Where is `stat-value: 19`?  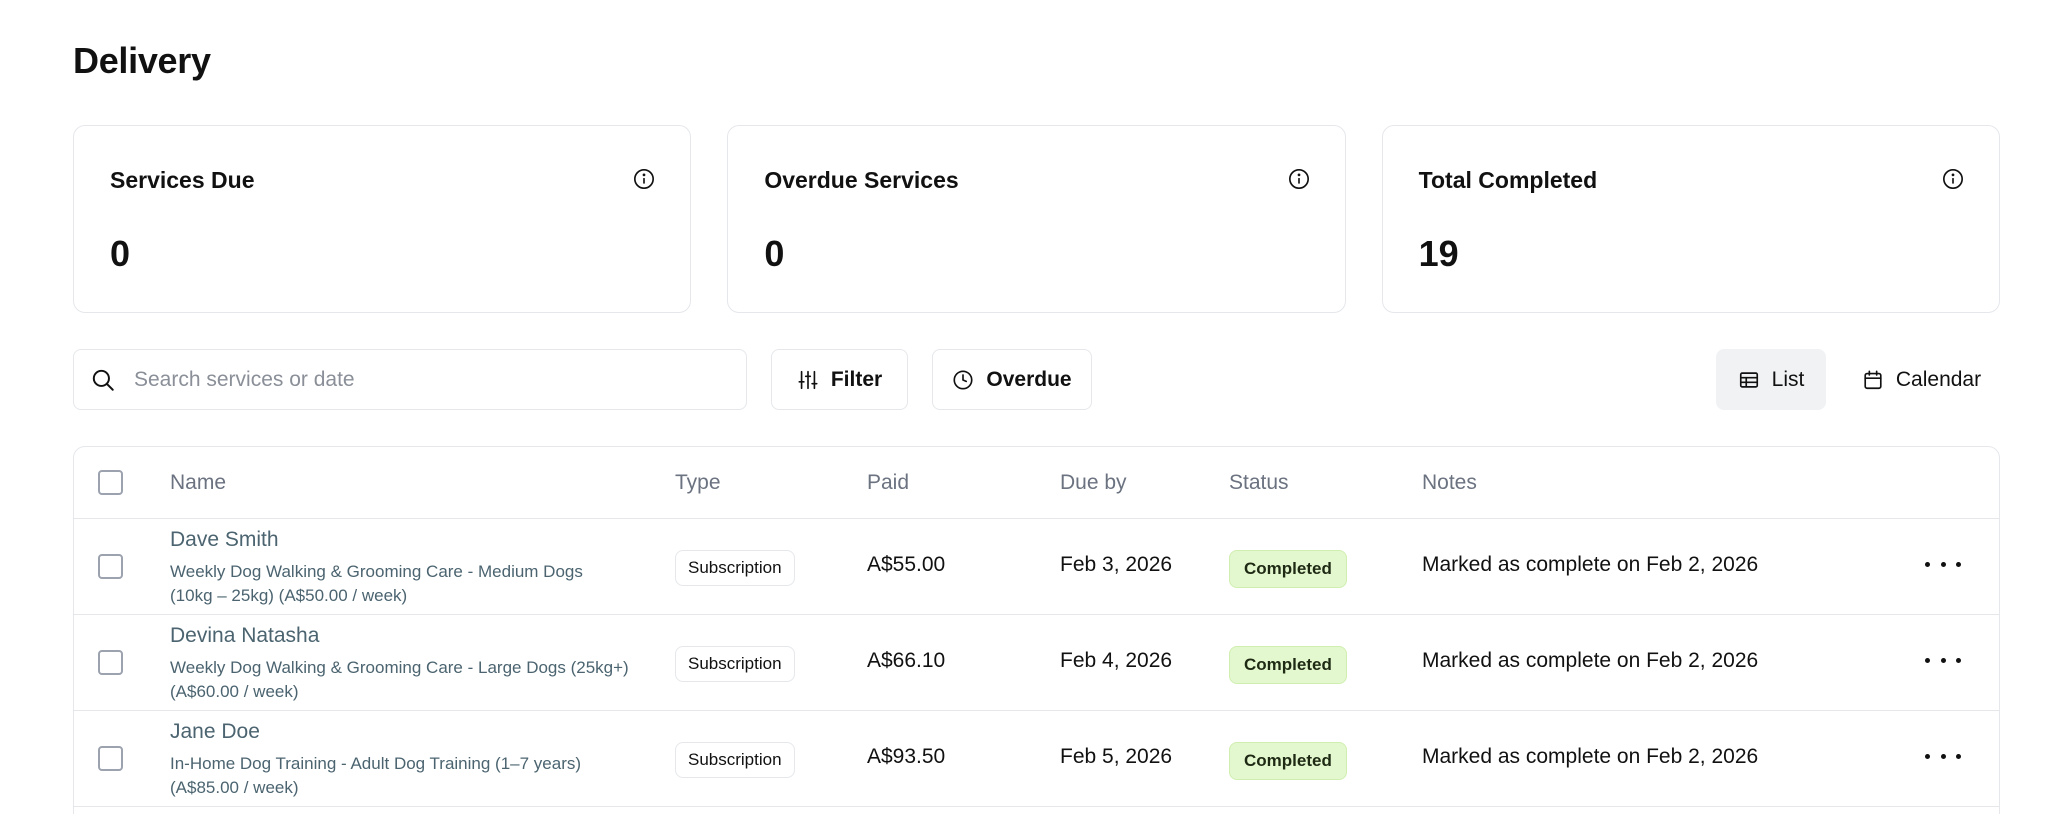 stat-value: 19 is located at coordinates (1438, 253).